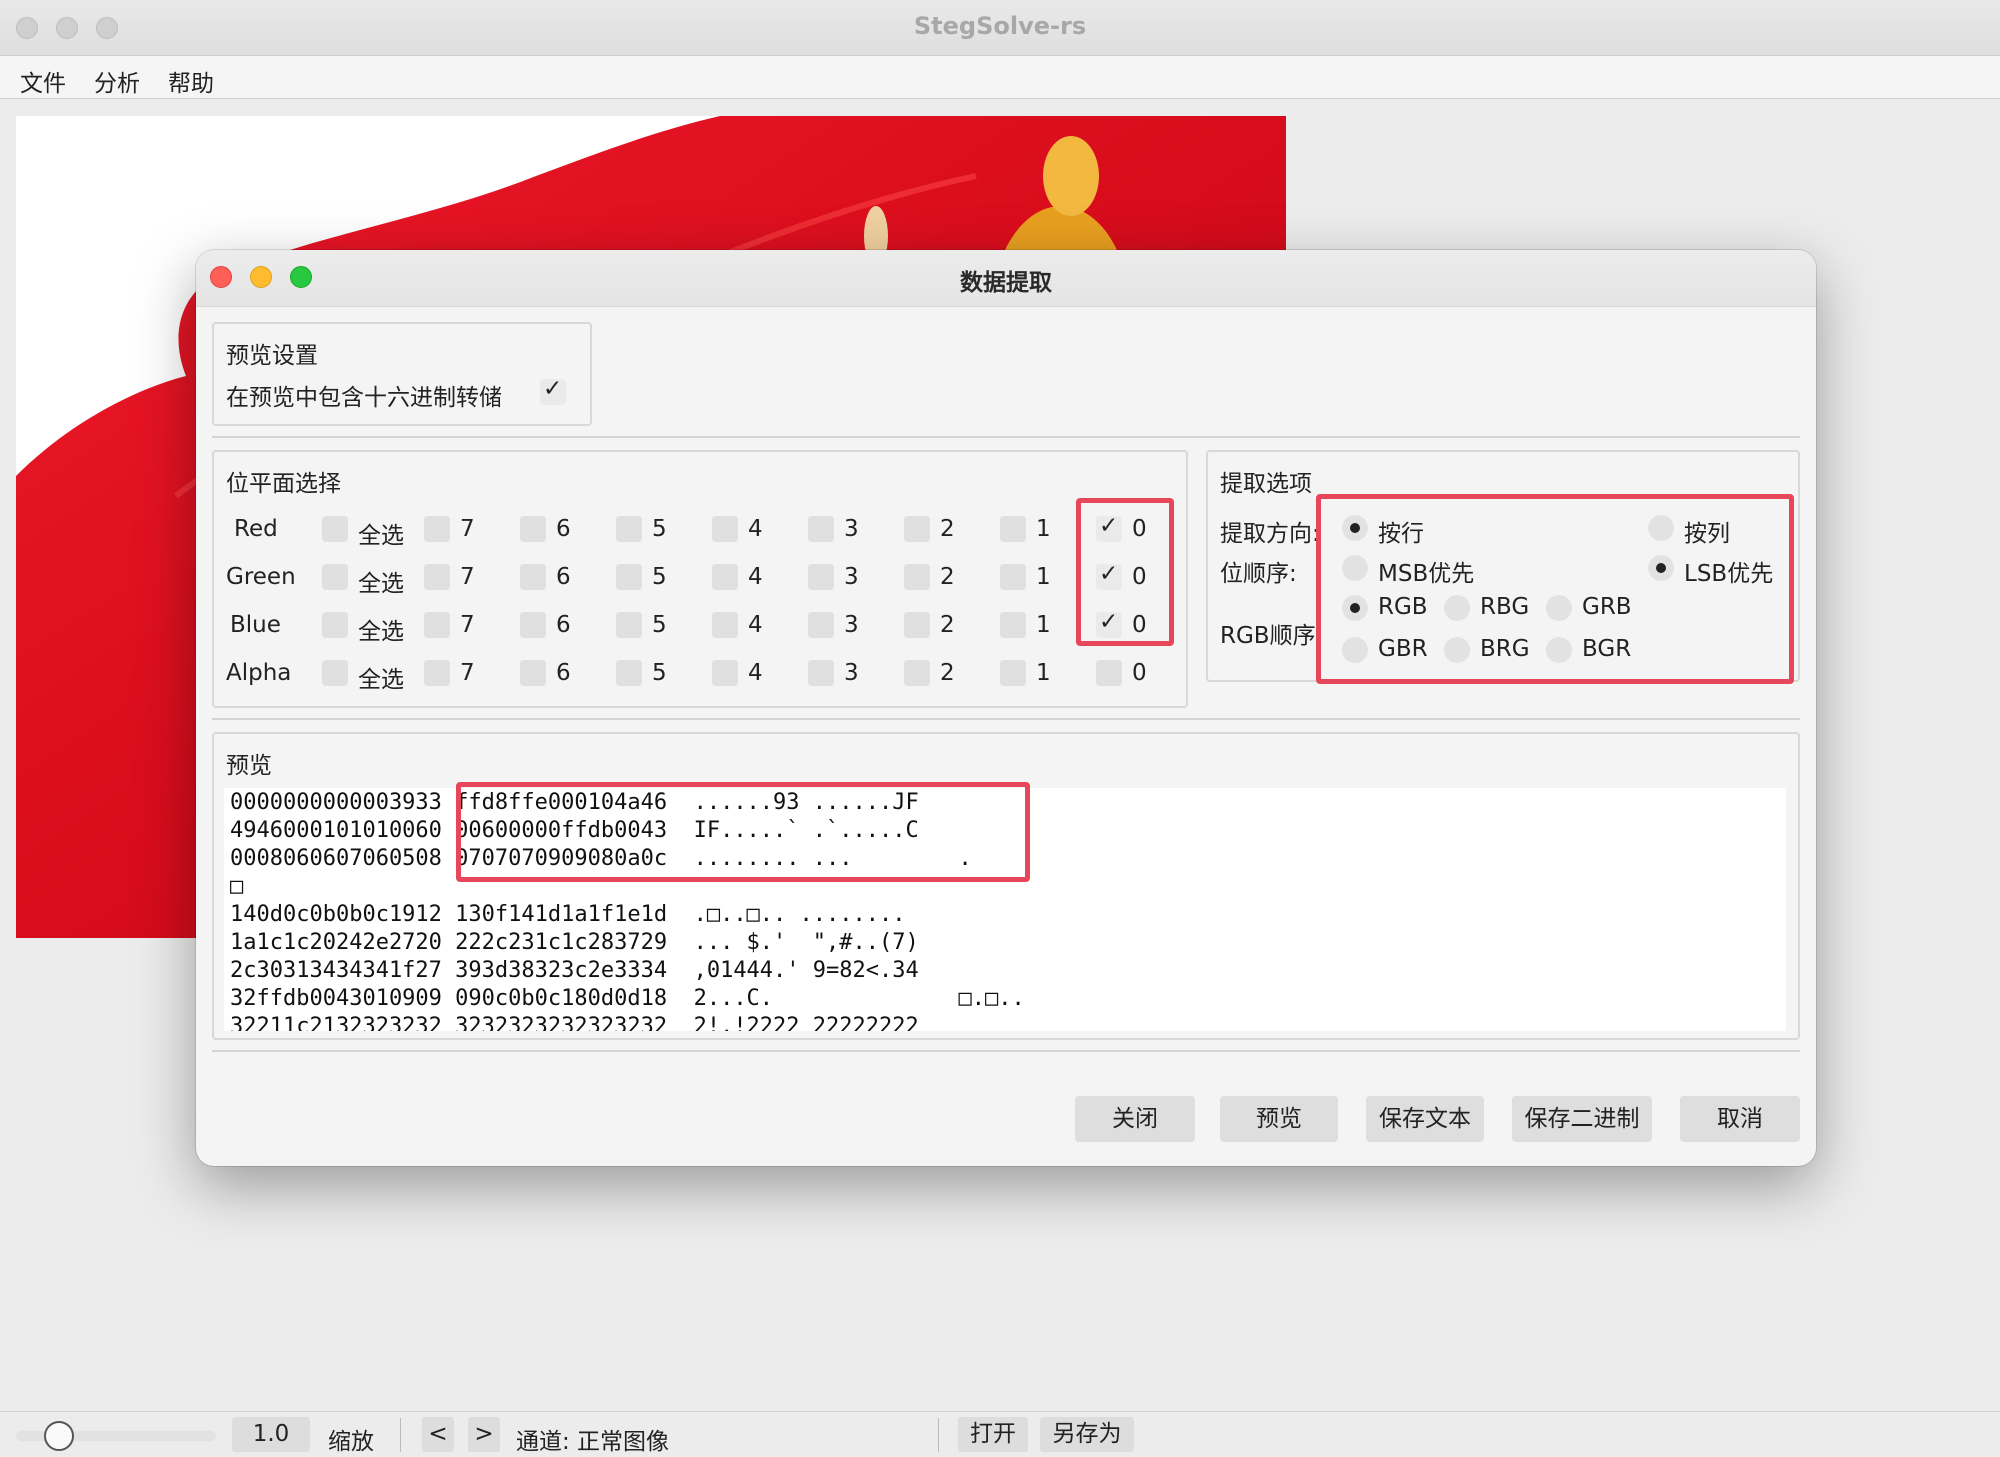 Image resolution: width=2000 pixels, height=1457 pixels. What do you see at coordinates (117, 81) in the screenshot?
I see `menu-analyze: 分析` at bounding box center [117, 81].